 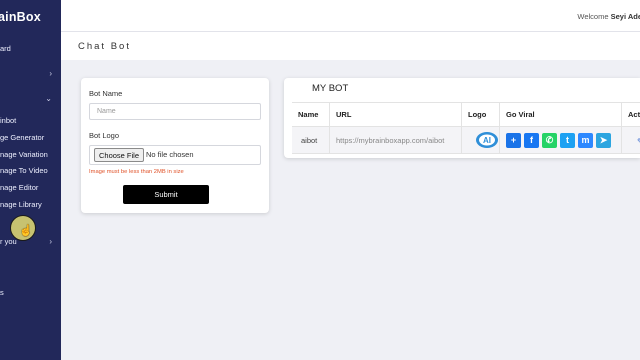 What do you see at coordinates (22, 137) in the screenshot?
I see `sidebar-item-label: ge Generator` at bounding box center [22, 137].